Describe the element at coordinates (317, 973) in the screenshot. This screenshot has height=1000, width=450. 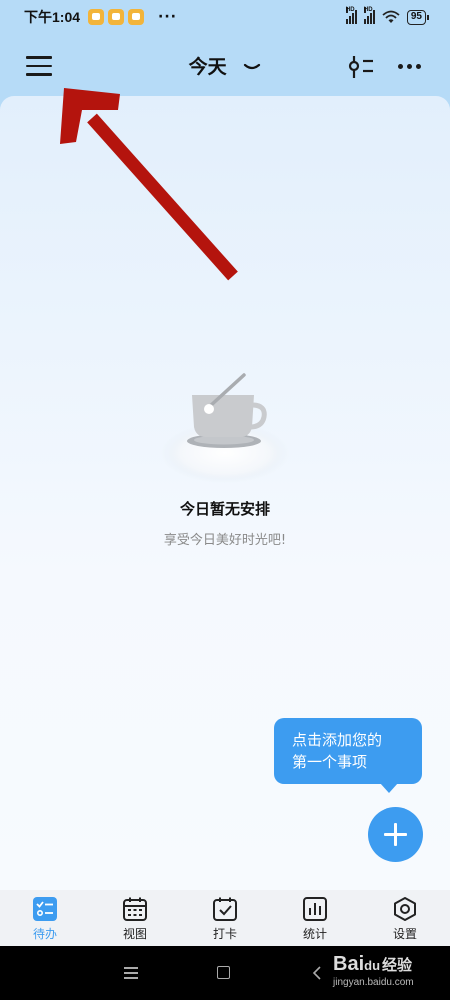
I see `back-button` at that location.